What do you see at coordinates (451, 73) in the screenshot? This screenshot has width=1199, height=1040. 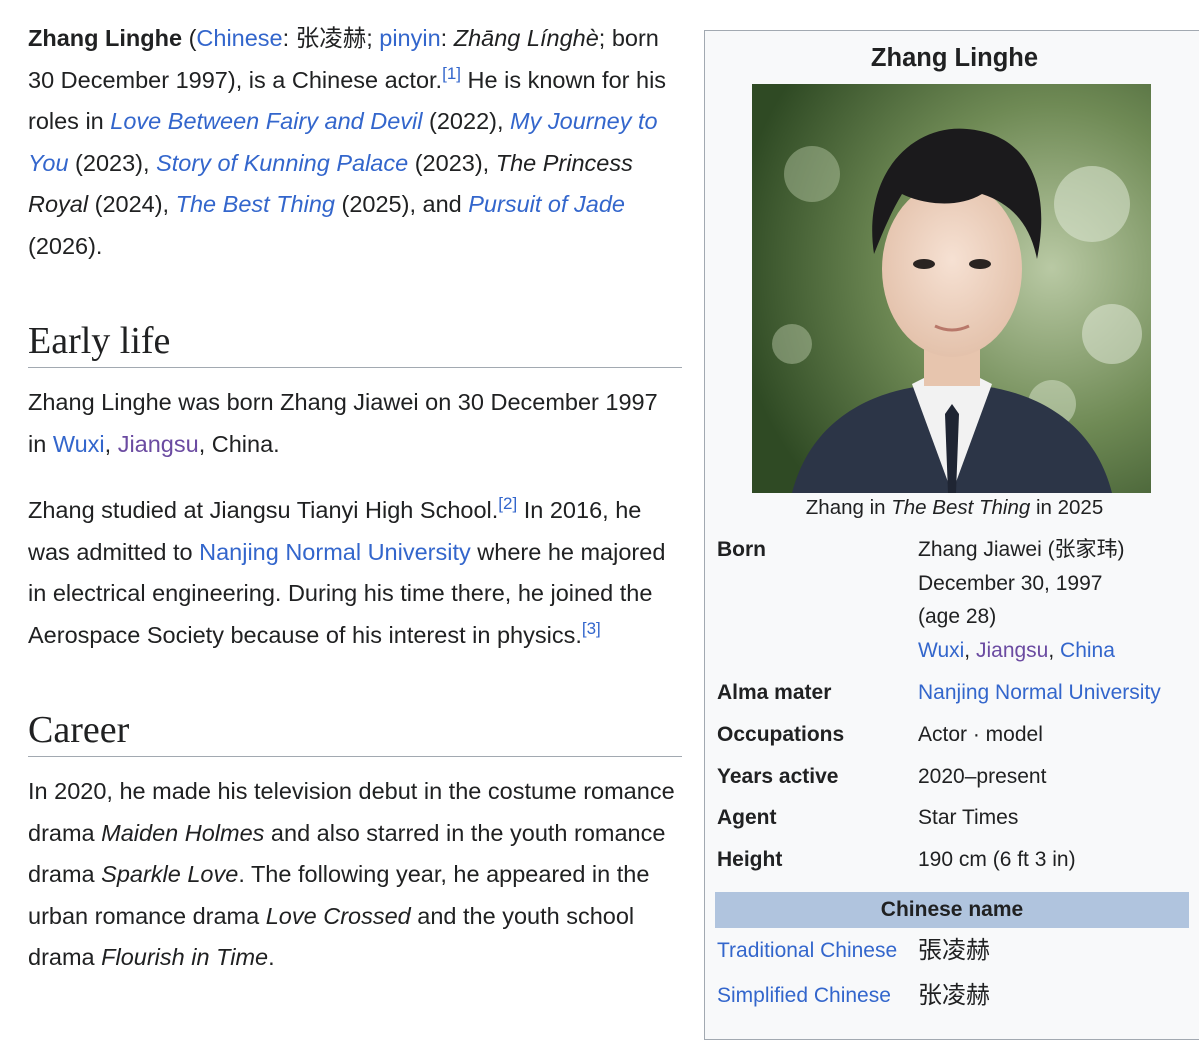 I see `ref-1: [1]` at bounding box center [451, 73].